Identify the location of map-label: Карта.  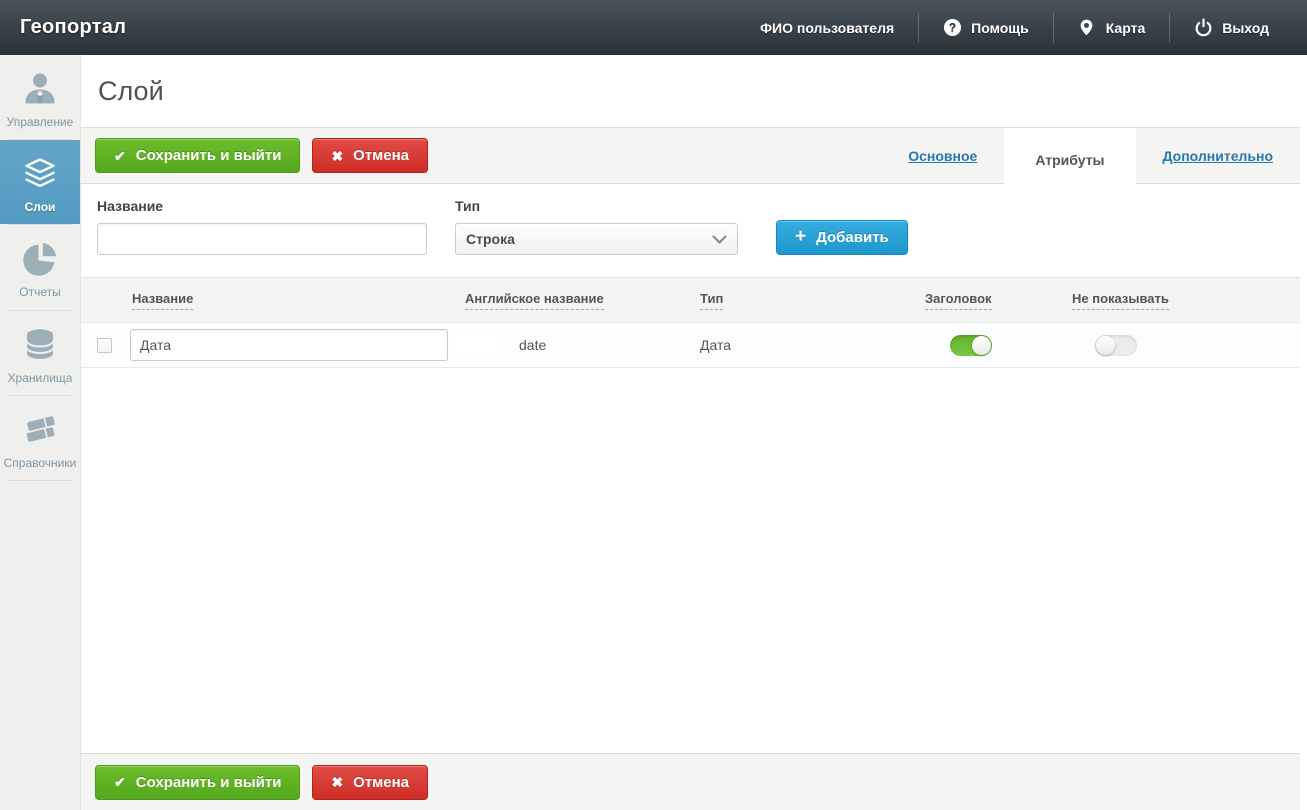
(1125, 27).